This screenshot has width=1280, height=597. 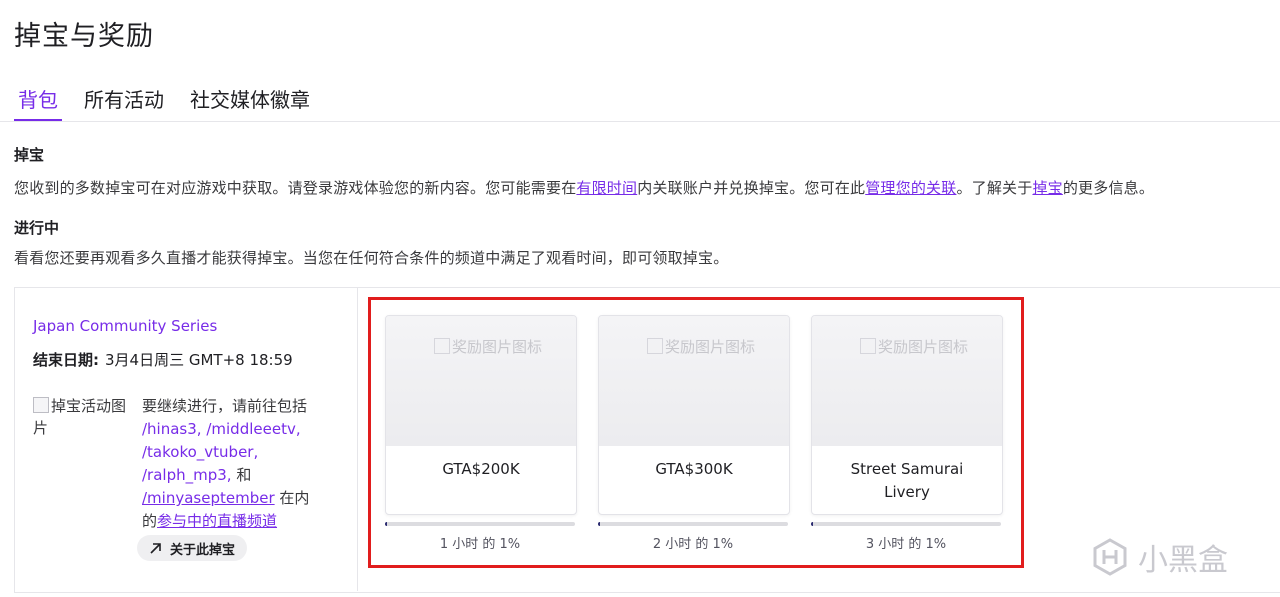 What do you see at coordinates (640, 121) in the screenshot?
I see `tab-divider` at bounding box center [640, 121].